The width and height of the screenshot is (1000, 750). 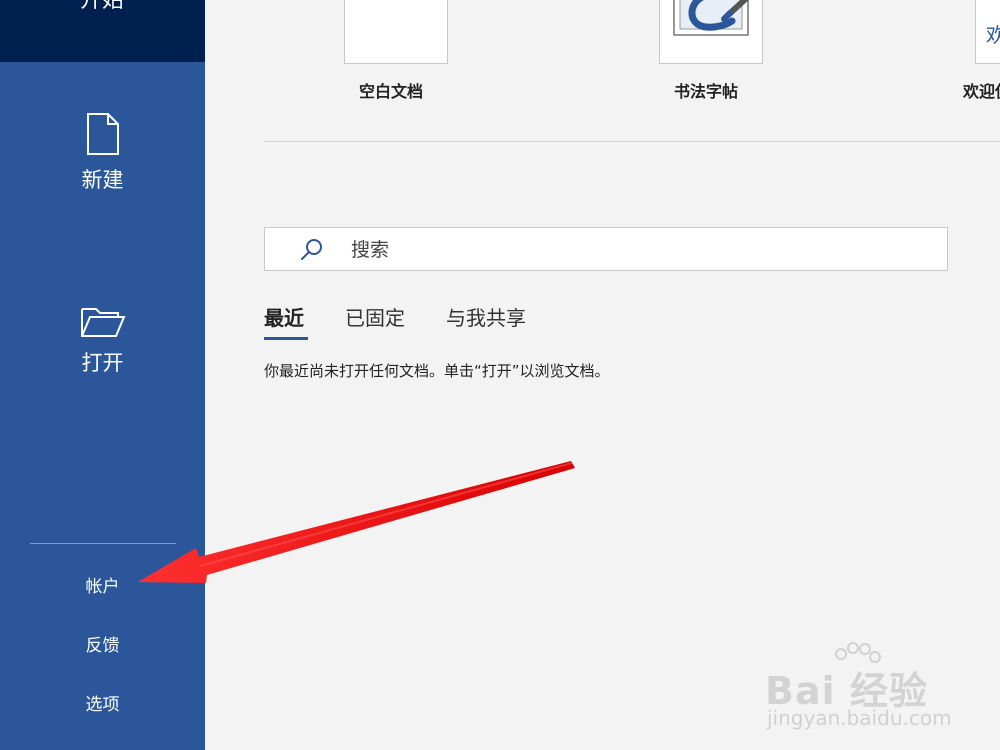 What do you see at coordinates (993, 35) in the screenshot?
I see `template-thumbnail-text: 欢` at bounding box center [993, 35].